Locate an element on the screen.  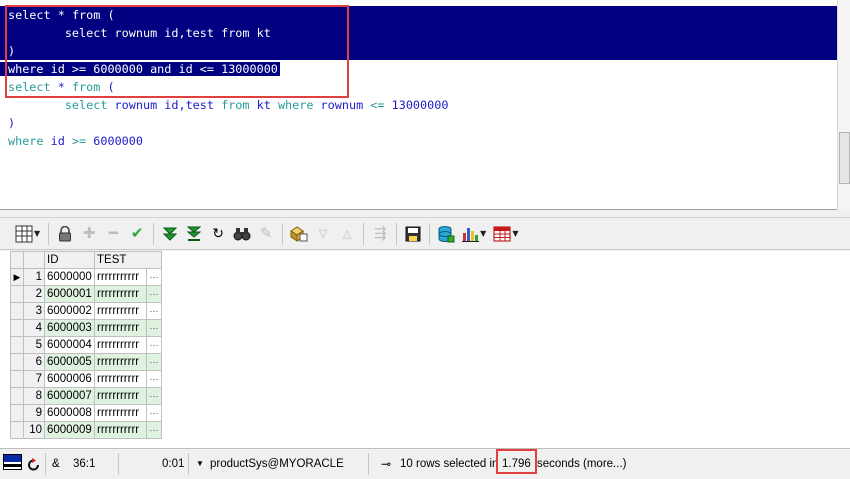
table-row: 4 6000003 rrrrrrrrrrr ··· is located at coordinates (86, 328).